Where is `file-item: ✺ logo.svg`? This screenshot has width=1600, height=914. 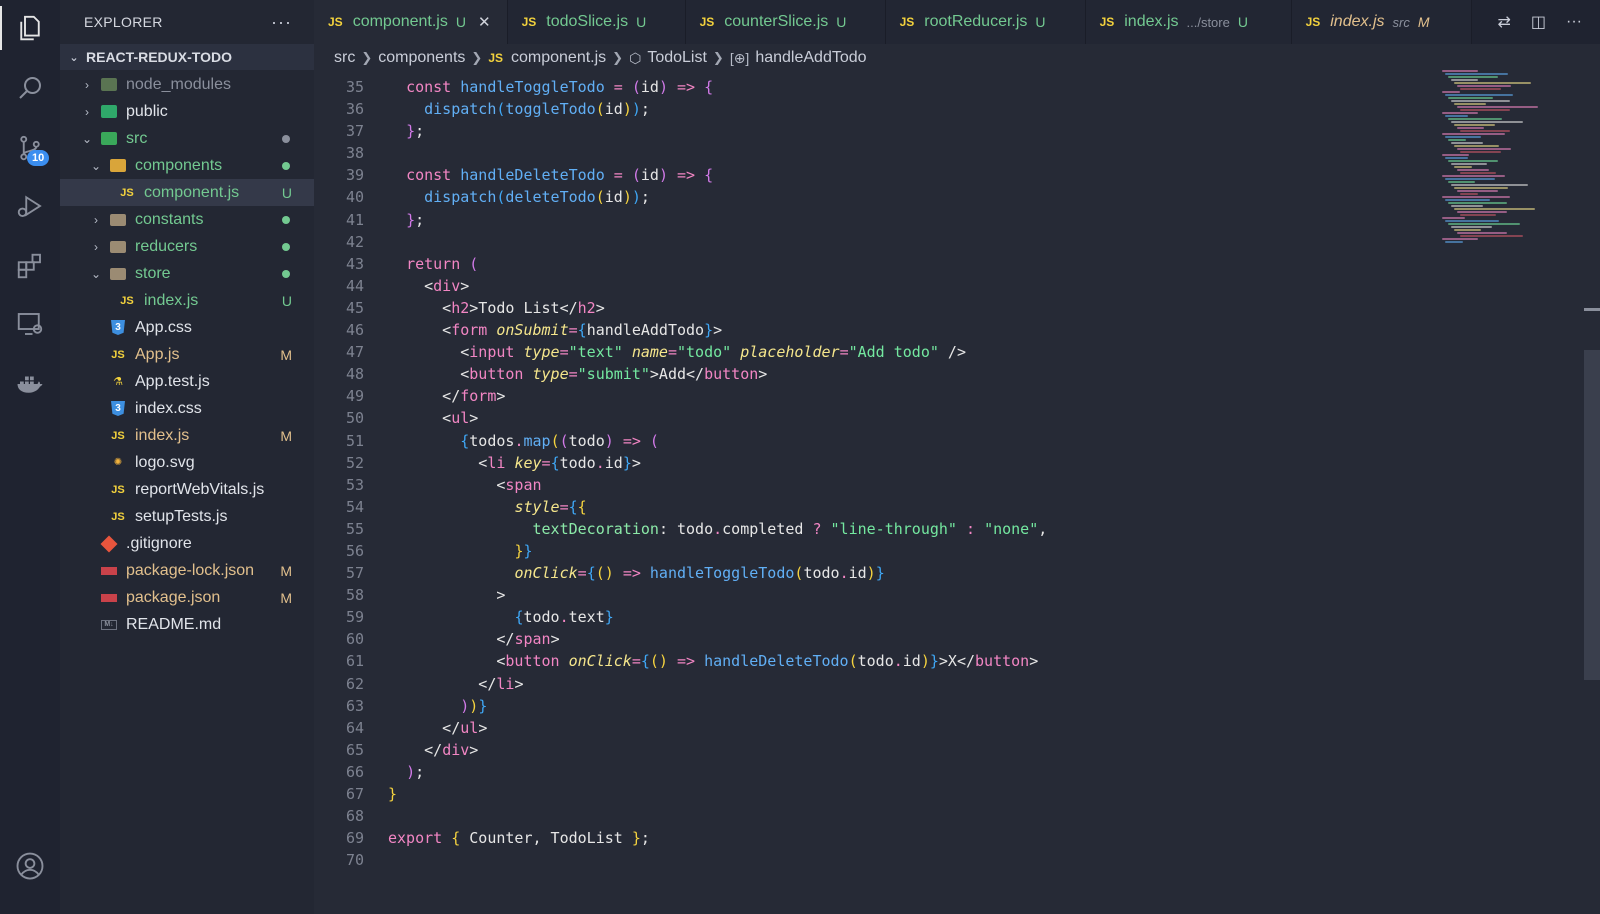 file-item: ✺ logo.svg is located at coordinates (187, 462).